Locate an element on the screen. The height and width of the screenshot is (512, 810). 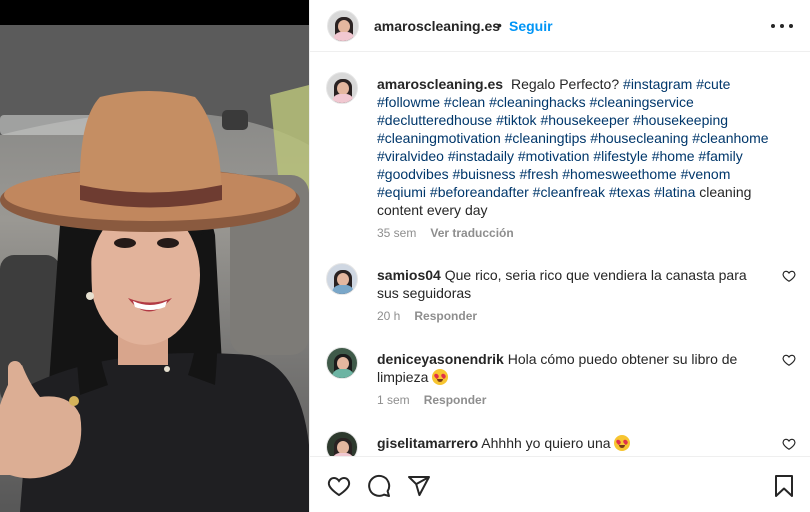
comment-username: deniceyasonendrik is located at coordinates (440, 359).